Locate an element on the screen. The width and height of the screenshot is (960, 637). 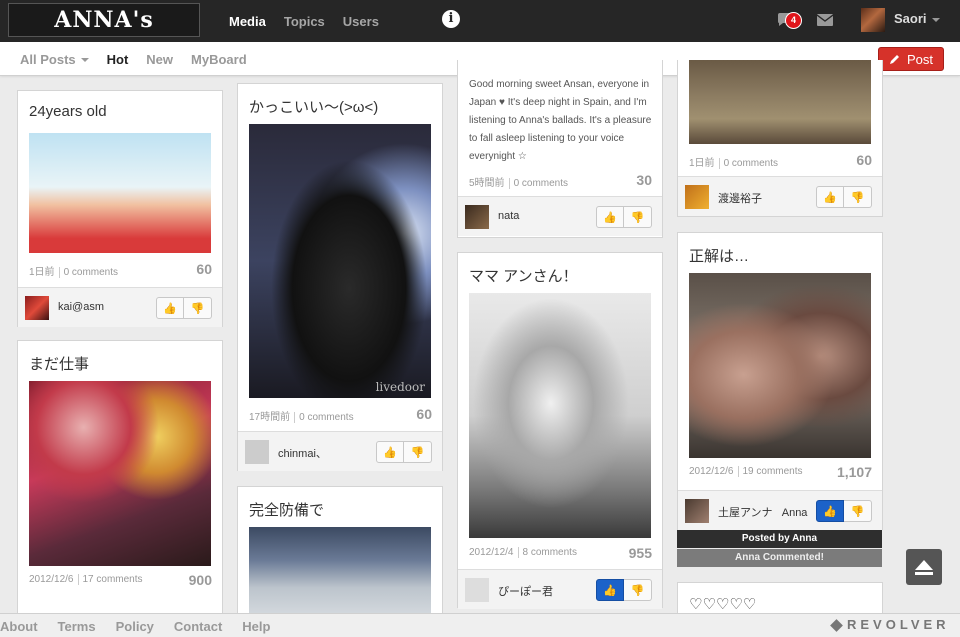
post-footer: 渡邊裕子 👍 👎 is located at coordinates (780, 196).